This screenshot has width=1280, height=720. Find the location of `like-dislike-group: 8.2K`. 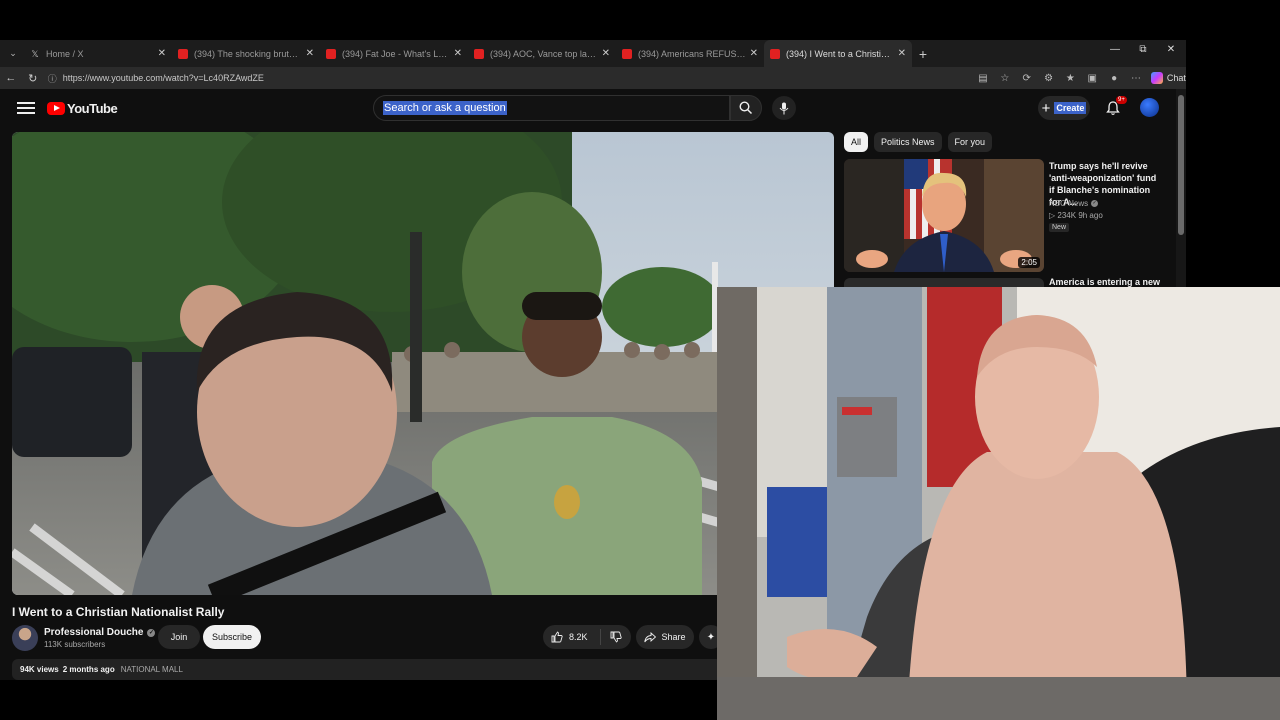

like-dislike-group: 8.2K is located at coordinates (587, 637).